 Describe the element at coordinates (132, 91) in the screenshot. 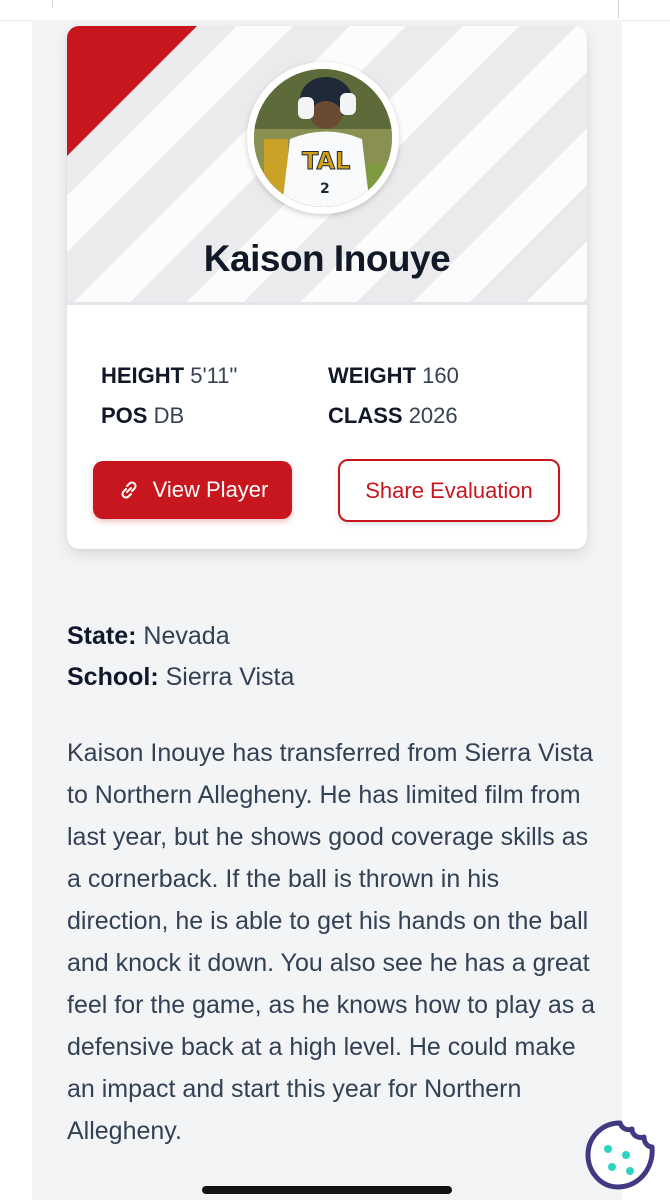

I see `header-red-corner` at that location.